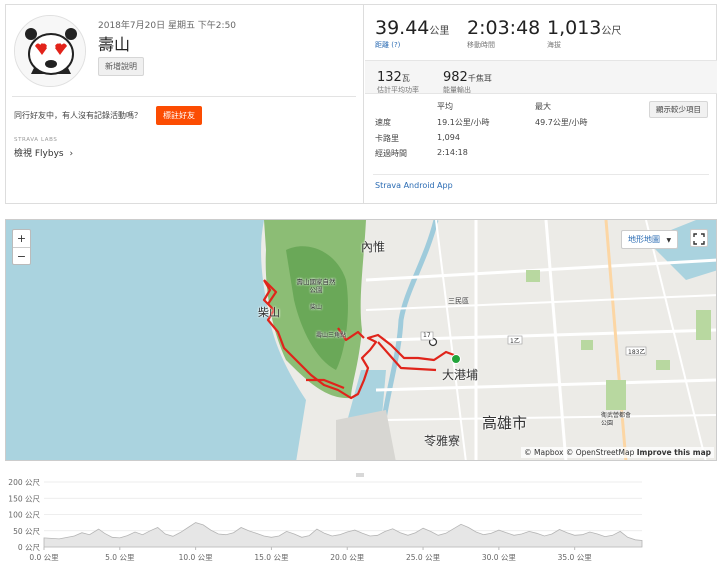 The height and width of the screenshot is (570, 720). What do you see at coordinates (383, 122) in the screenshot?
I see `row-speed-label: 速度` at bounding box center [383, 122].